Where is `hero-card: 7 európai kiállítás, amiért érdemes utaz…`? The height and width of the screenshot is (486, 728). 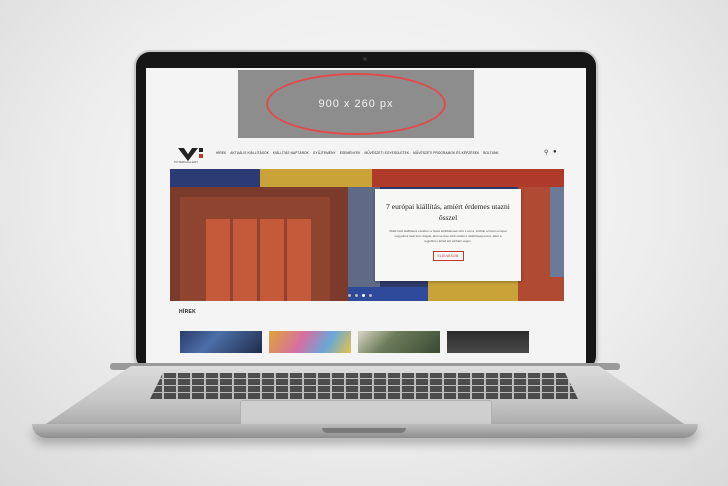
hero-card: 7 európai kiállítás, amiért érdemes utaz… is located at coordinates (448, 235).